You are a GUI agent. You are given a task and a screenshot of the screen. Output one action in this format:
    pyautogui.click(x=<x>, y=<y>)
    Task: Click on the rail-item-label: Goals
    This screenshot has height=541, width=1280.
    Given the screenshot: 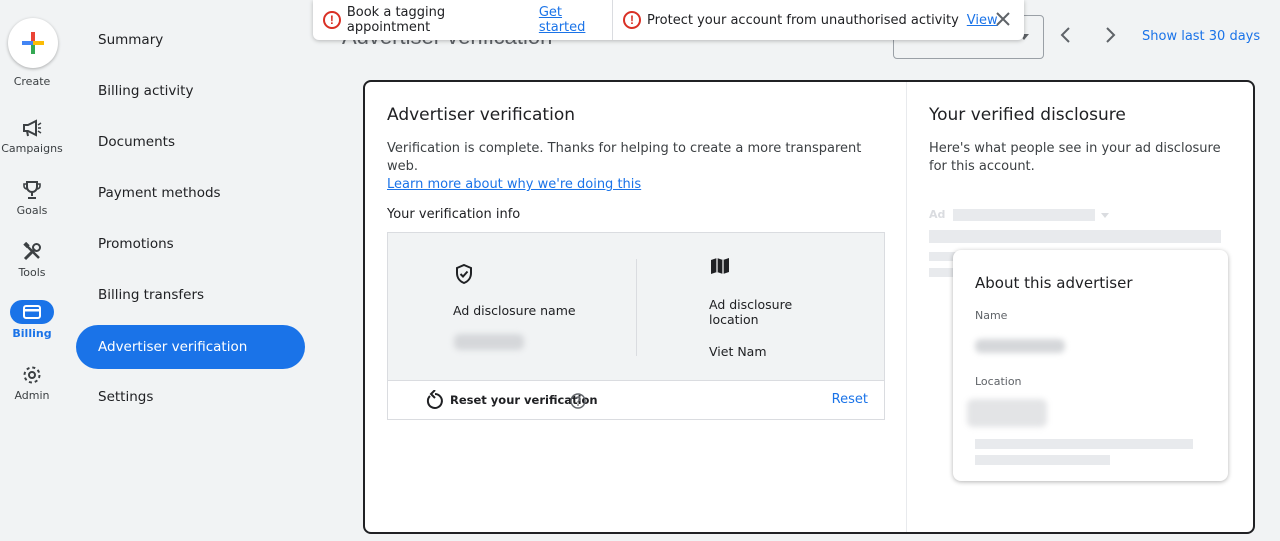 What is the action you would take?
    pyautogui.click(x=32, y=210)
    